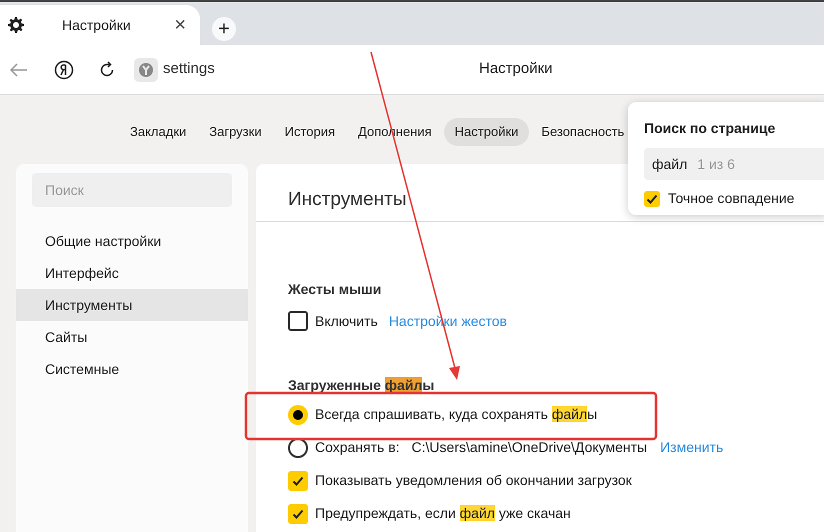 The width and height of the screenshot is (824, 532). Describe the element at coordinates (132, 337) in the screenshot. I see `sidebar-item: Сайты` at that location.